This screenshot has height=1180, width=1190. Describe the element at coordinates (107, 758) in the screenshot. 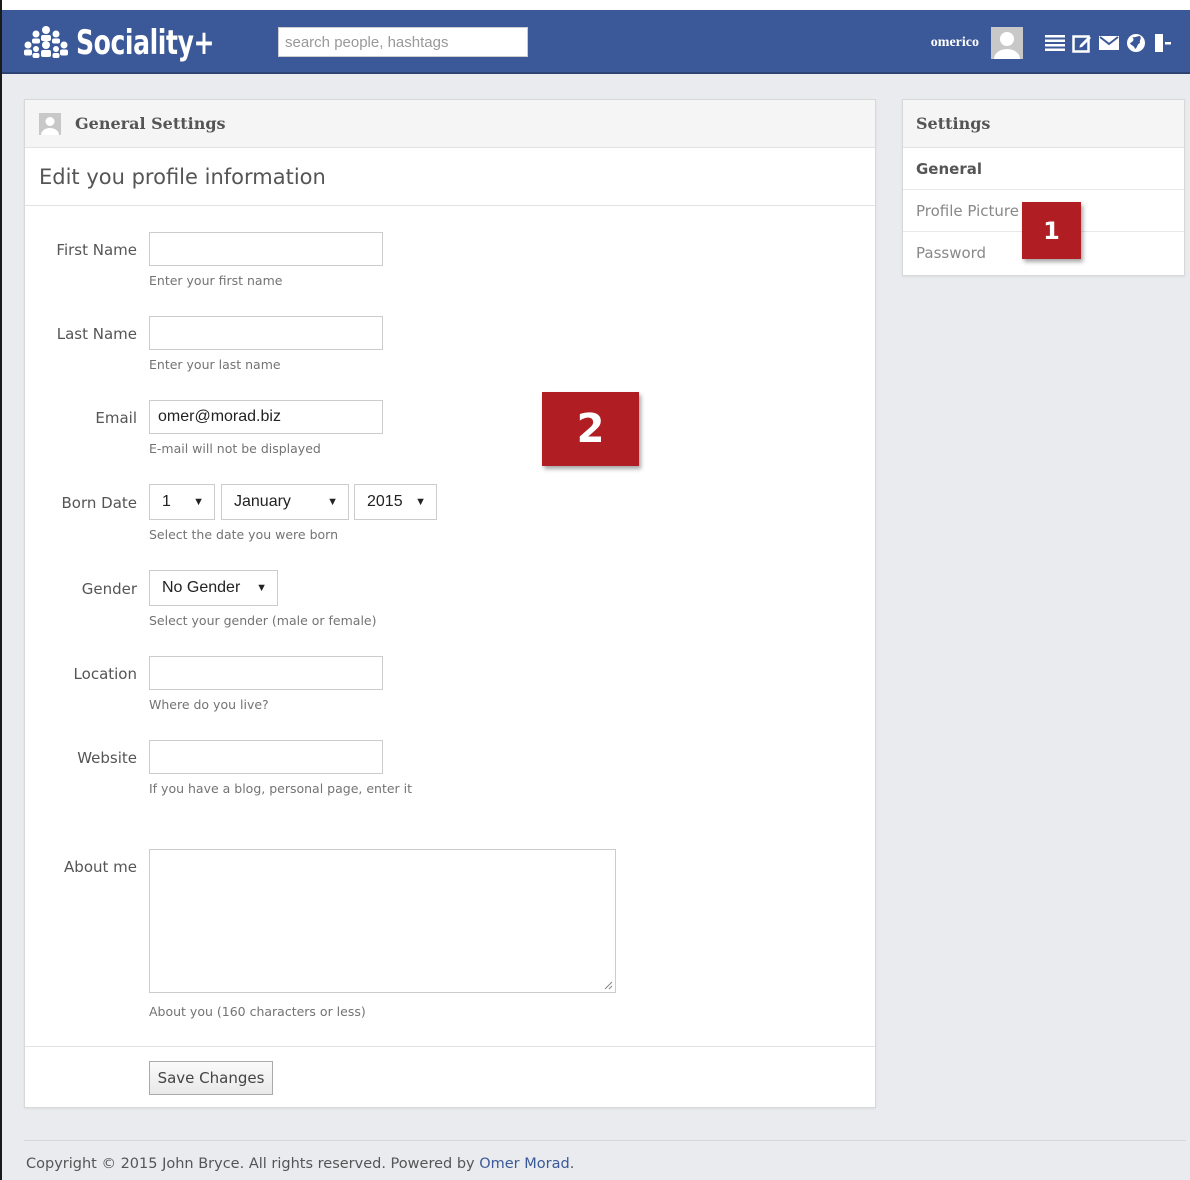

I see `website-label: Website` at that location.